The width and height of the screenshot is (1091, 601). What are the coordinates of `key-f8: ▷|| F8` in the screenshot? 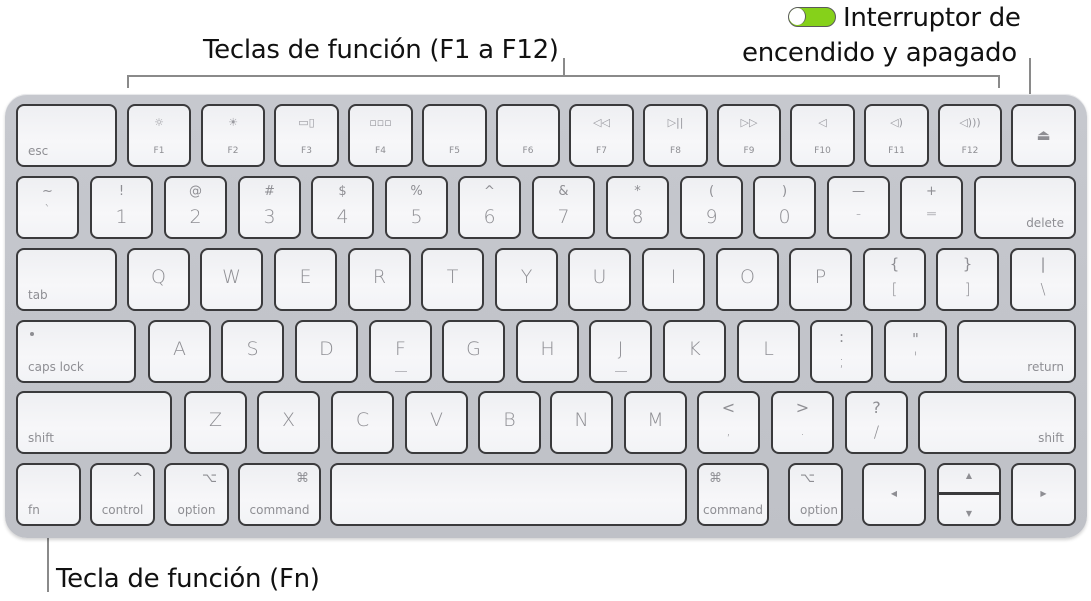 It's located at (675, 135).